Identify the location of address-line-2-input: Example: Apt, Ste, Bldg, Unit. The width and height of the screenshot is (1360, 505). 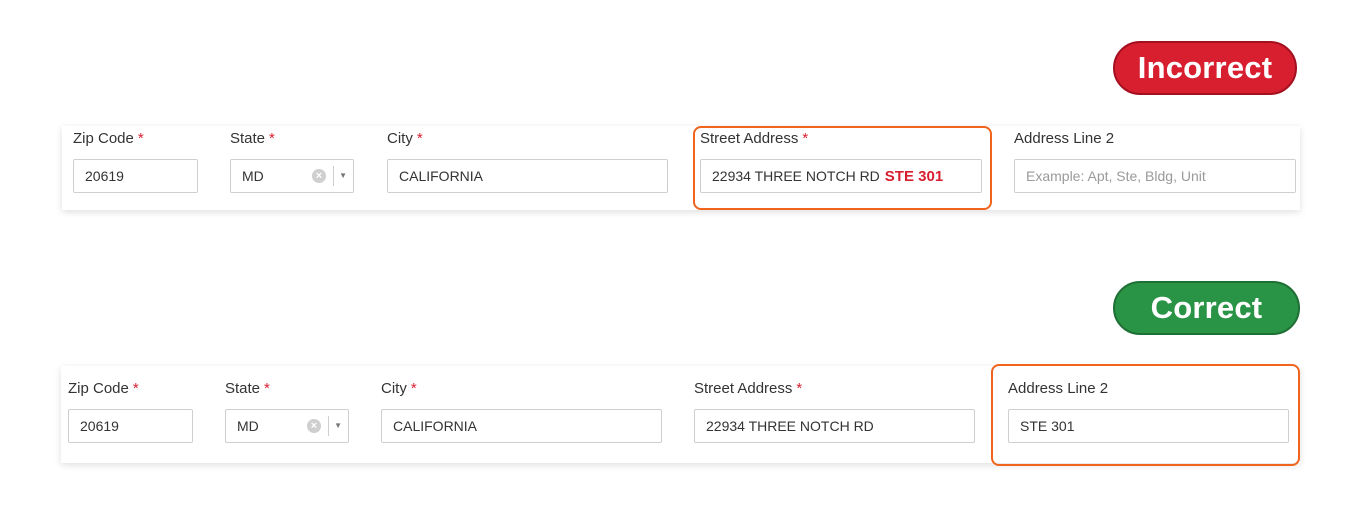
(1155, 176).